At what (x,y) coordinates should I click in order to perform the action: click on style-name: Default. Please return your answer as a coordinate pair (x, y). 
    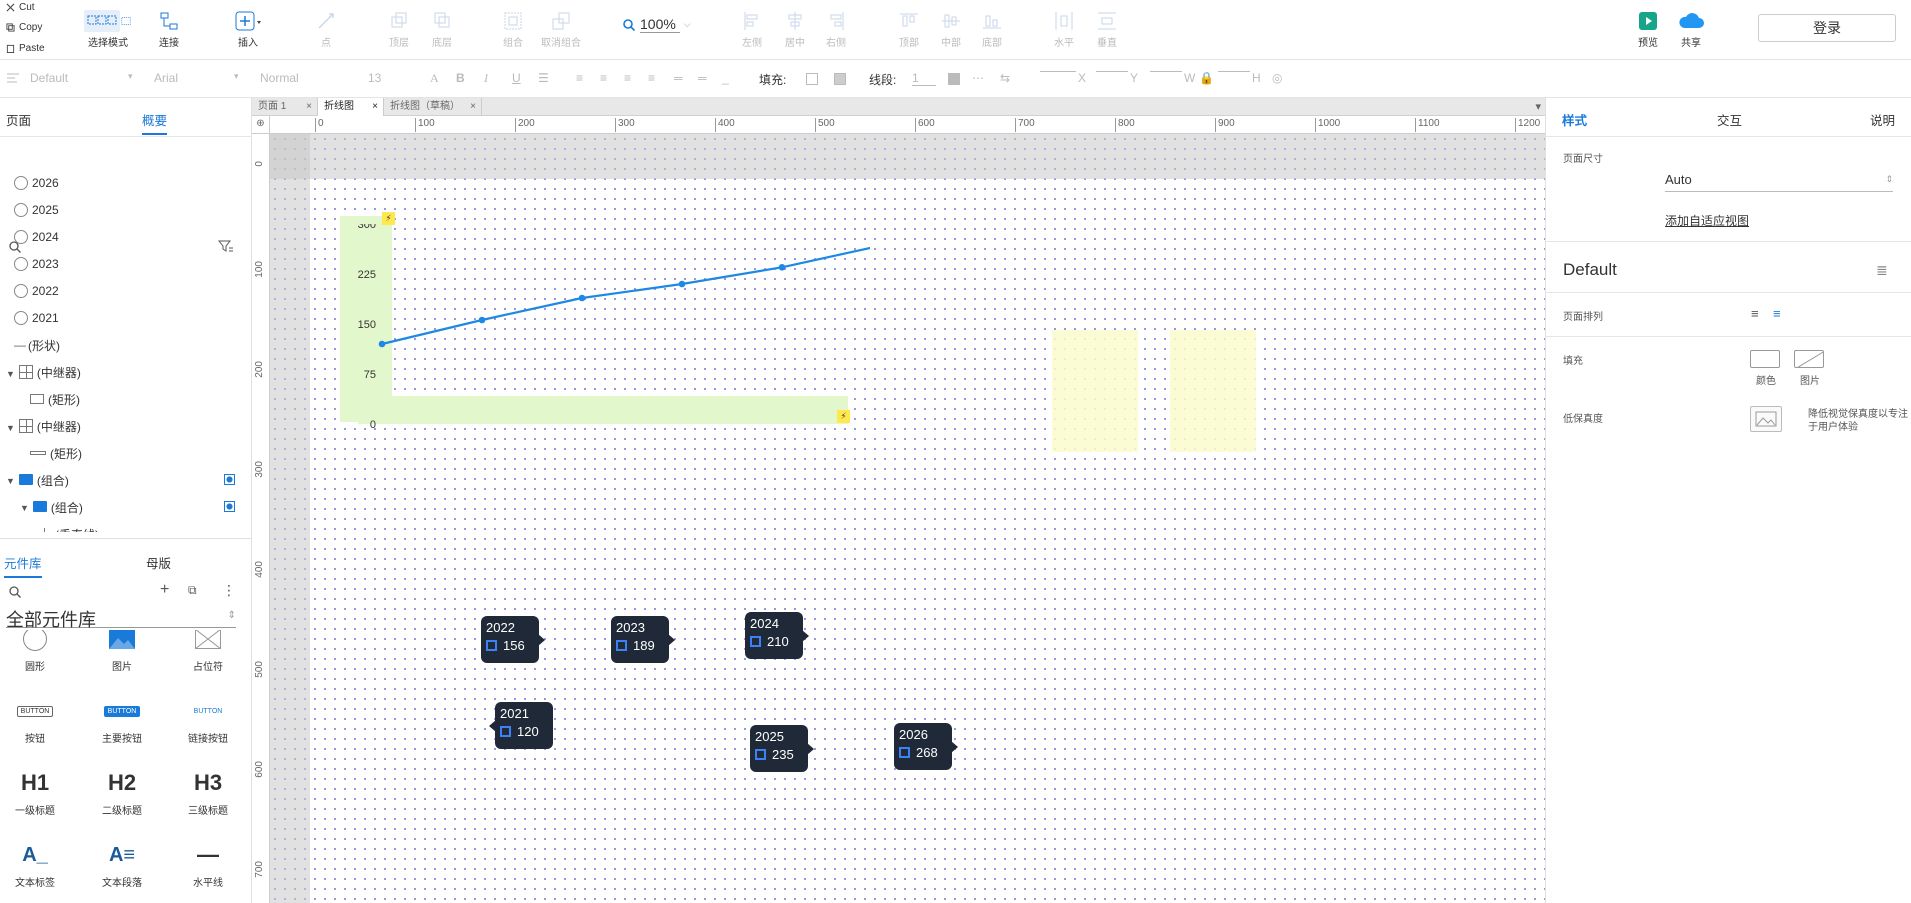
    Looking at the image, I should click on (1590, 270).